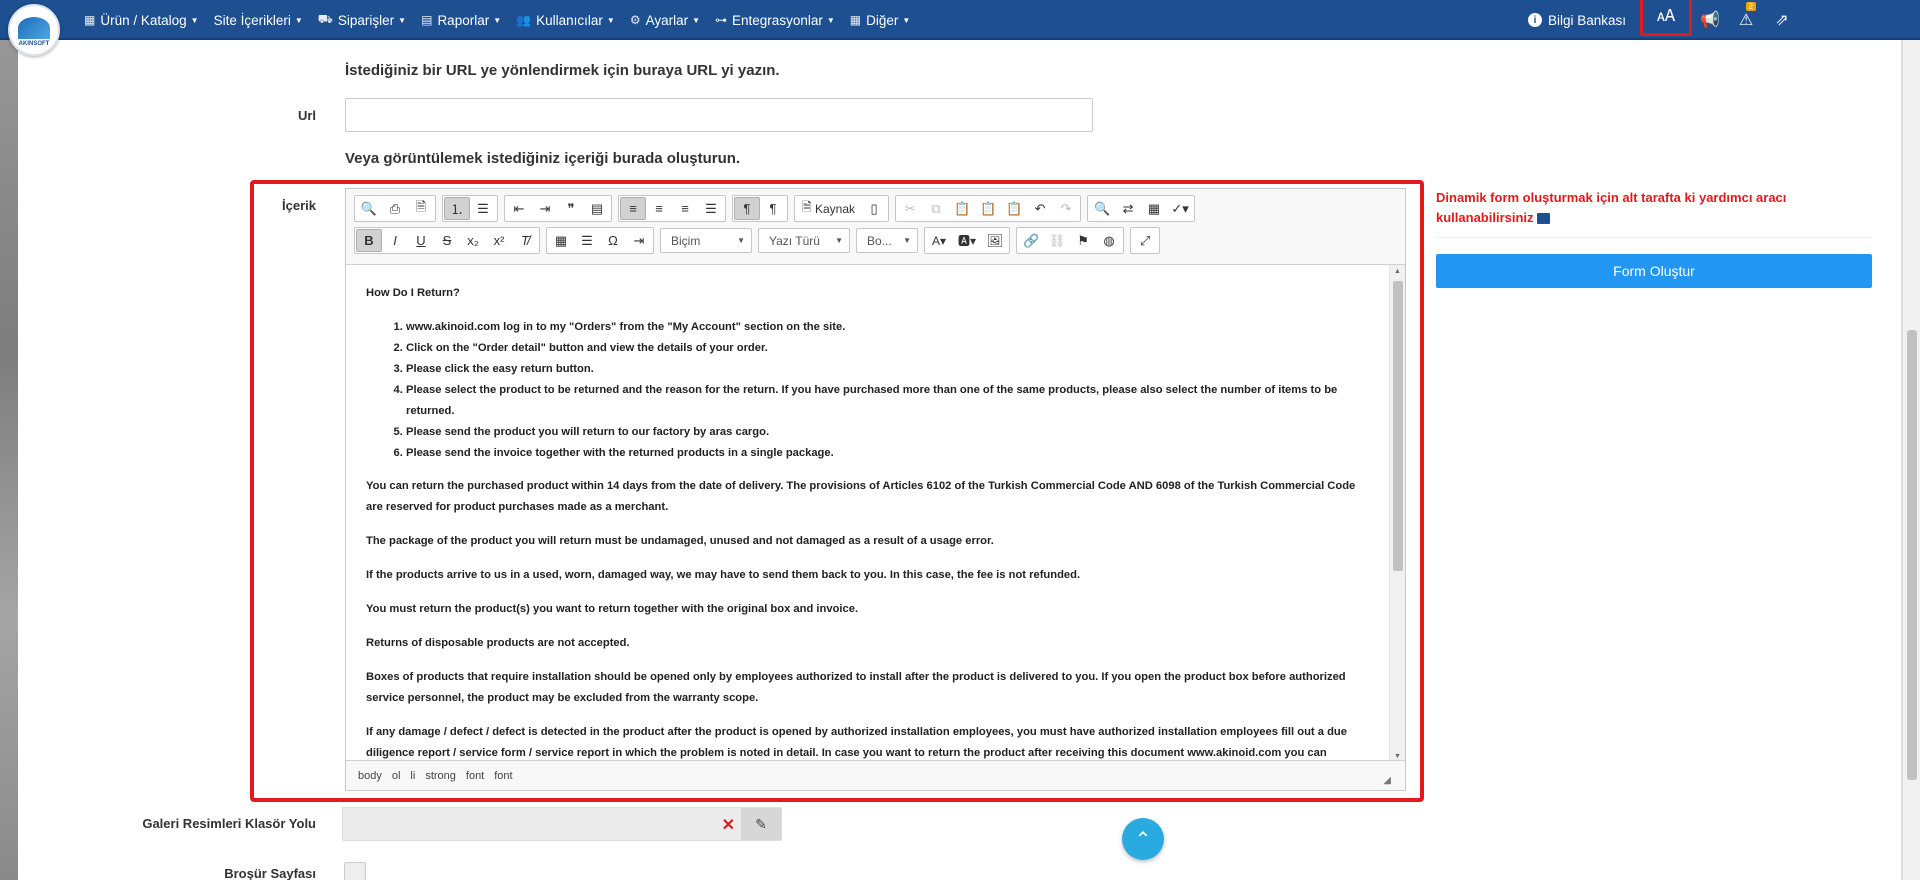 This screenshot has height=880, width=1920. What do you see at coordinates (988, 208) in the screenshot?
I see `paste-text-button: 📋` at bounding box center [988, 208].